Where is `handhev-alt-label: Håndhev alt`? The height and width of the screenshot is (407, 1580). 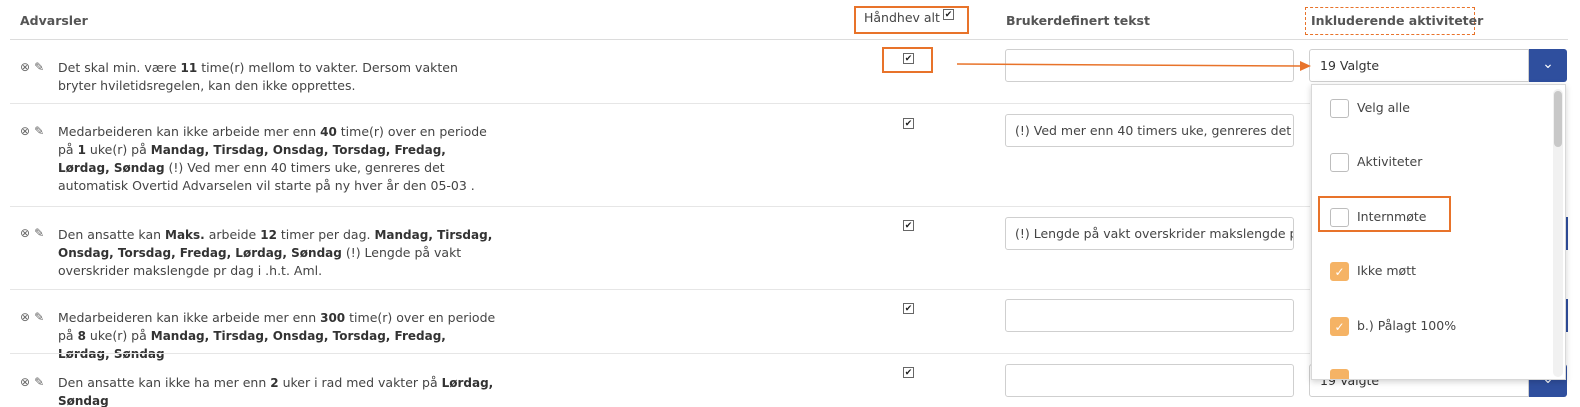 handhev-alt-label: Håndhev alt is located at coordinates (902, 17).